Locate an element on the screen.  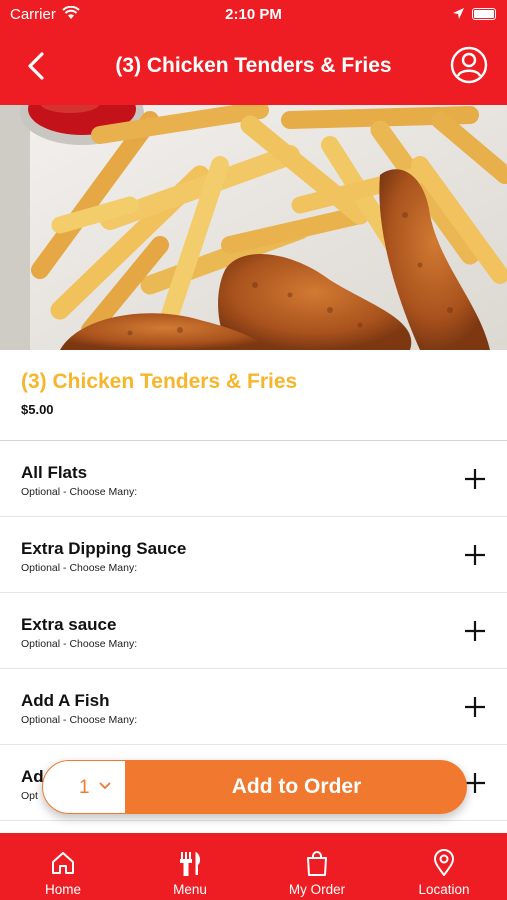
tab-bar: Home Menu My Order Location is located at coordinates (253, 866).